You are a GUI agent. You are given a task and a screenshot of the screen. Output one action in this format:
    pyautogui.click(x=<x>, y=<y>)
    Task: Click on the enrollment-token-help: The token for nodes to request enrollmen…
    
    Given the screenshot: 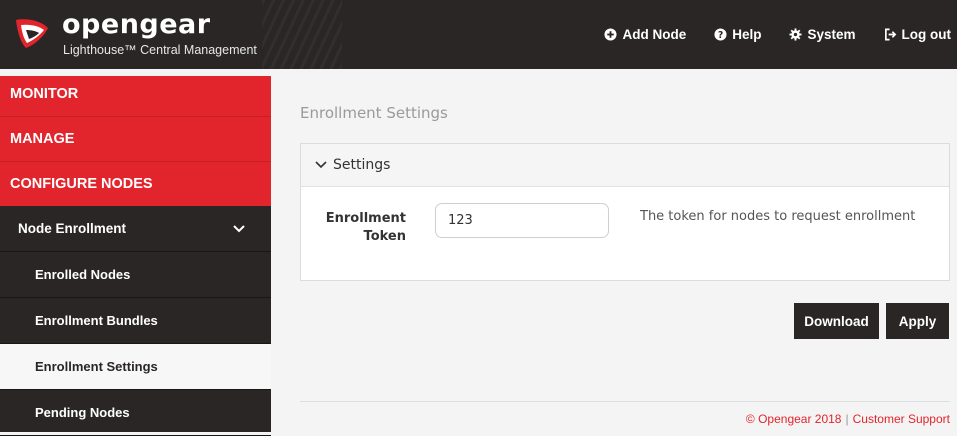 What is the action you would take?
    pyautogui.click(x=778, y=216)
    